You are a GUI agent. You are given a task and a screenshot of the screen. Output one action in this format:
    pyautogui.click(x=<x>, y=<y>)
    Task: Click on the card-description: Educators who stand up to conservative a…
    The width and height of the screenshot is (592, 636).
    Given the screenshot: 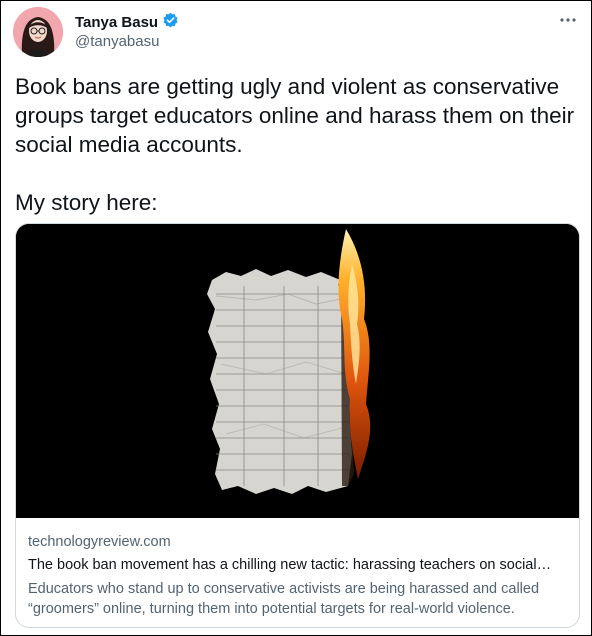 What is the action you would take?
    pyautogui.click(x=284, y=599)
    